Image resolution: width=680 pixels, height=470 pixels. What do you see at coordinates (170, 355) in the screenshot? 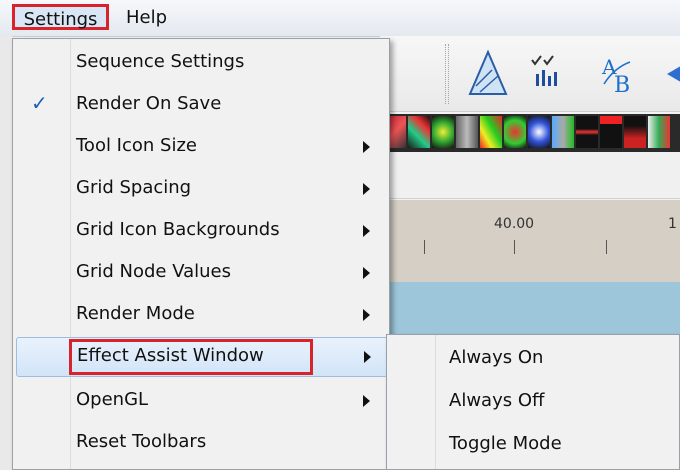
I see `menu-item-label: Effect Assist Window` at bounding box center [170, 355].